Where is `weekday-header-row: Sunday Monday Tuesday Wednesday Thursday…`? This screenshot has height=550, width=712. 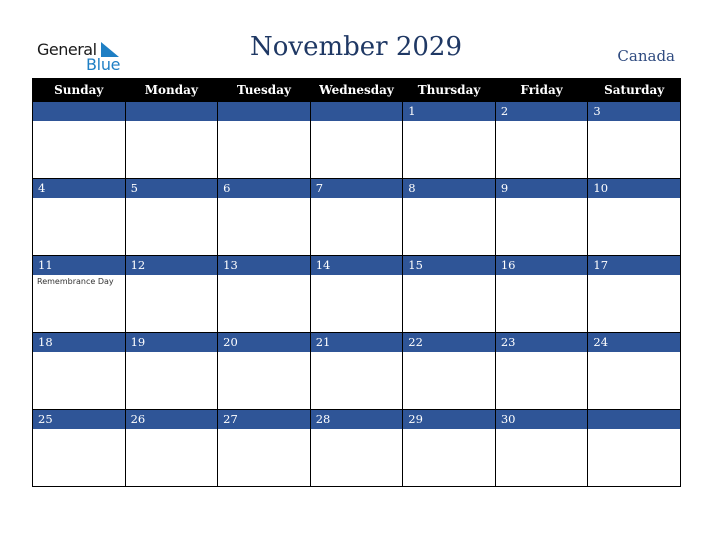
weekday-header-row: Sunday Monday Tuesday Wednesday Thursday… is located at coordinates (356, 90).